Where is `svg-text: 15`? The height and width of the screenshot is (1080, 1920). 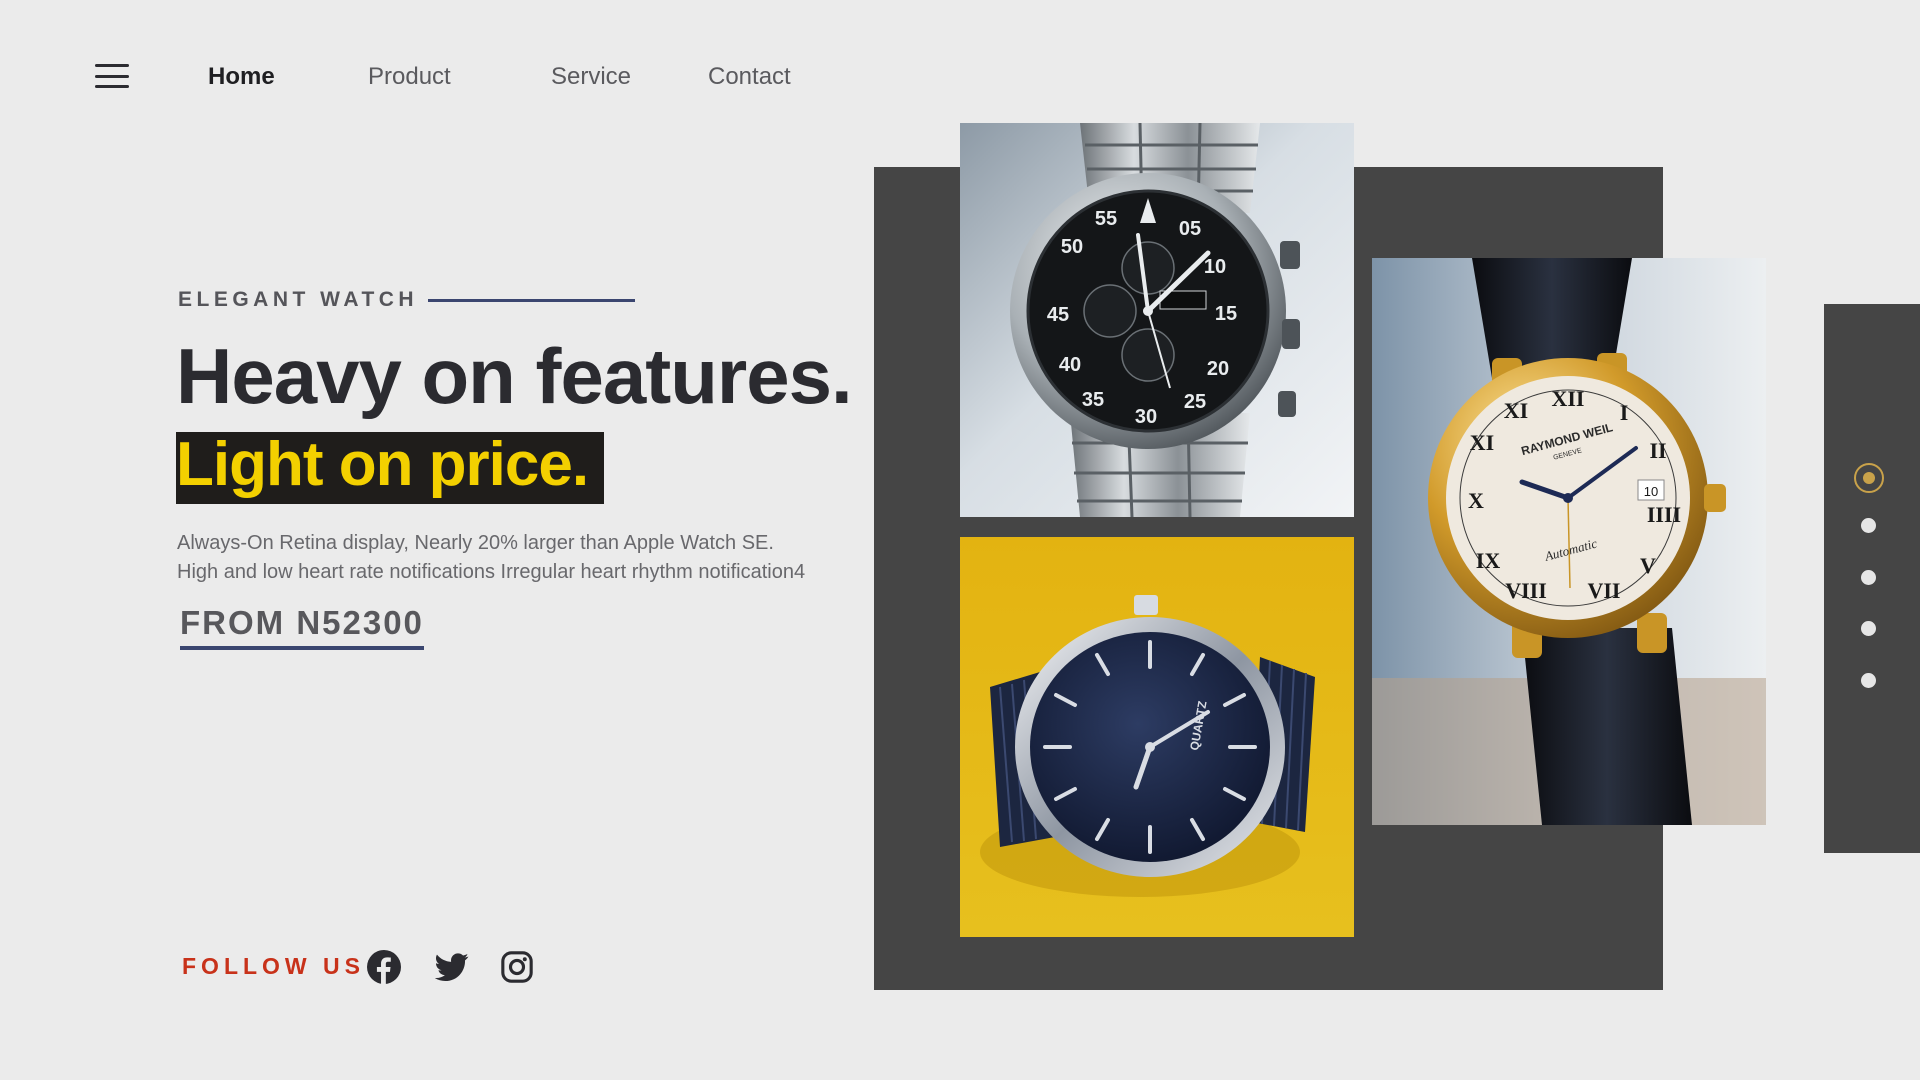
svg-text: 15 is located at coordinates (1226, 314).